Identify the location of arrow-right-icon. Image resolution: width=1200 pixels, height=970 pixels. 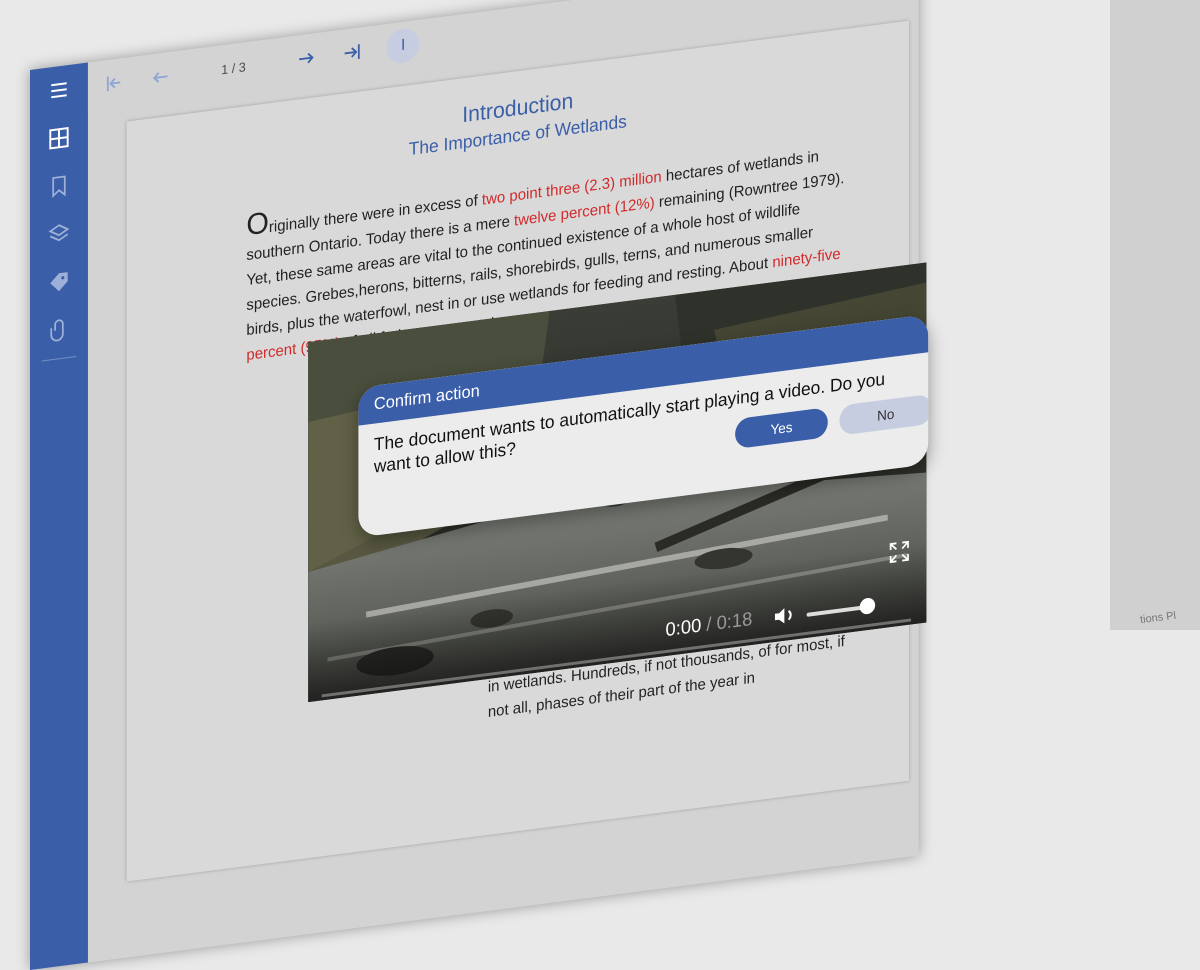
(306, 58).